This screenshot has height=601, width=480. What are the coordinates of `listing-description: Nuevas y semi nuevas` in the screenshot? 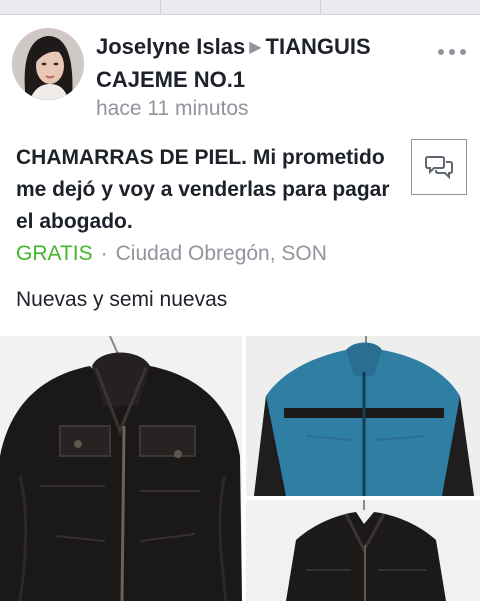 It's located at (122, 299).